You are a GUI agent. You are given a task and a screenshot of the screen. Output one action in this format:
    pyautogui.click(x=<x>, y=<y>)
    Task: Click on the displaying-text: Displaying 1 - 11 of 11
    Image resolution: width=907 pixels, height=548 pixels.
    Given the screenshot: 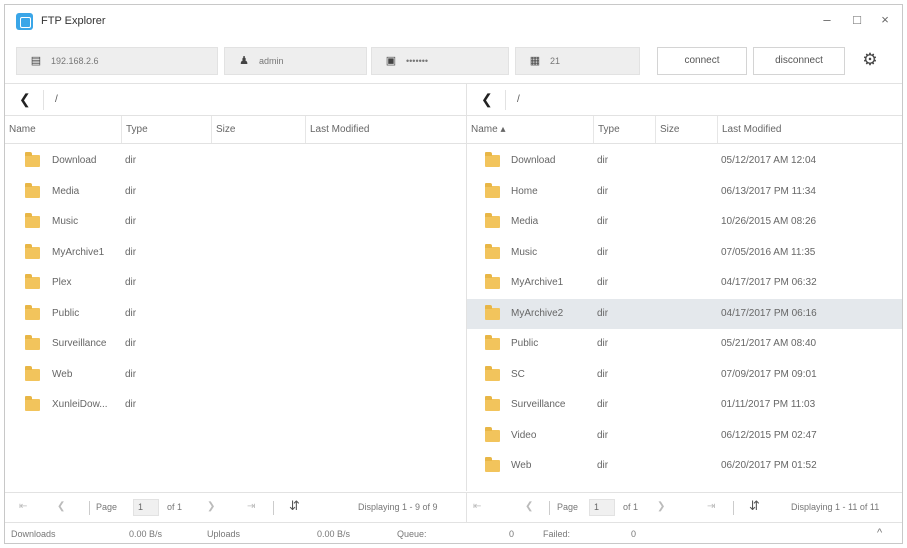 What is the action you would take?
    pyautogui.click(x=835, y=507)
    